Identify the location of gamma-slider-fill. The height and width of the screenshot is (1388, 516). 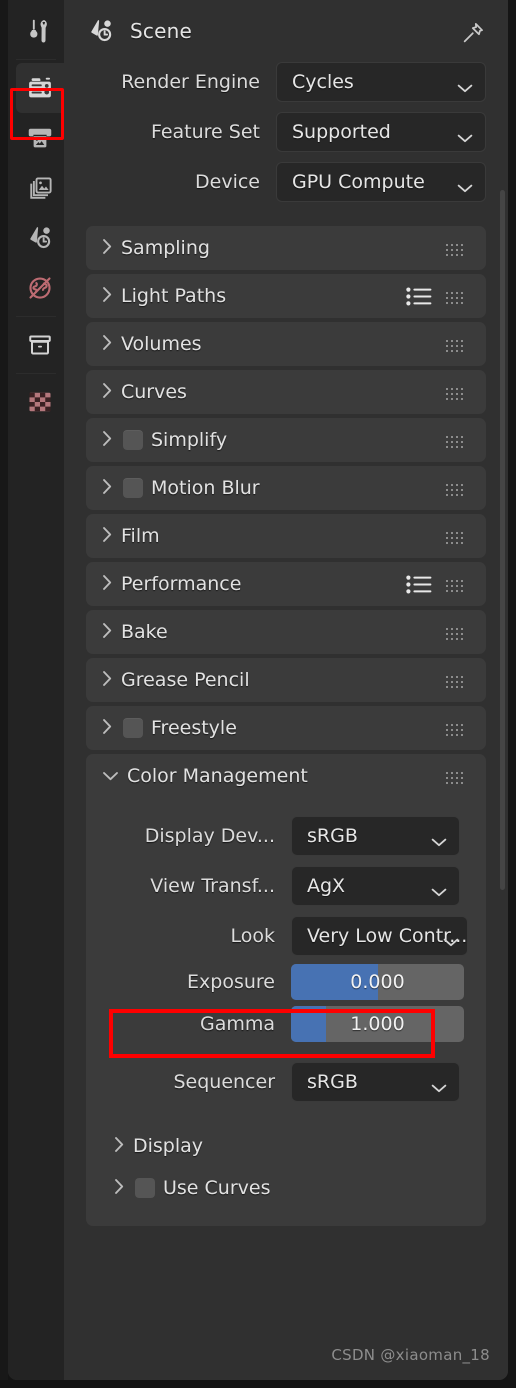
(308, 1024).